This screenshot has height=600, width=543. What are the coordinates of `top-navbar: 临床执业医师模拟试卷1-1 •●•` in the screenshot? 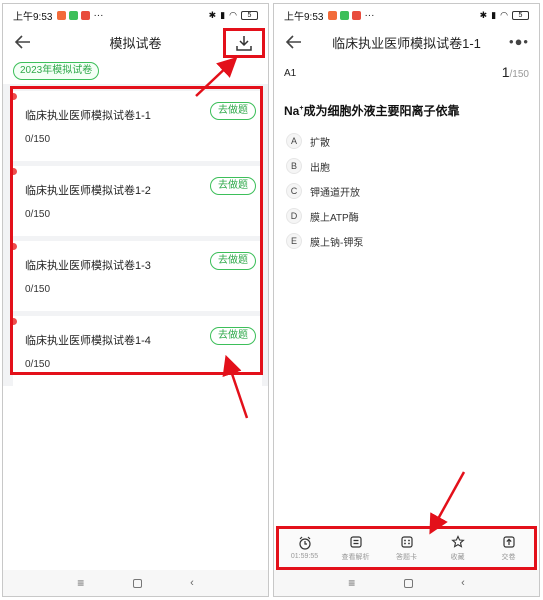 It's located at (406, 42).